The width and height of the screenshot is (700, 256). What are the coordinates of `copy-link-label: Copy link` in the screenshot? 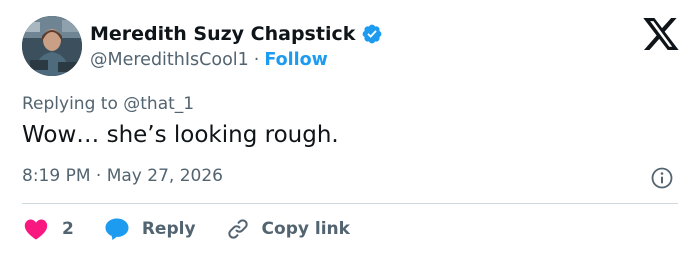 It's located at (305, 229).